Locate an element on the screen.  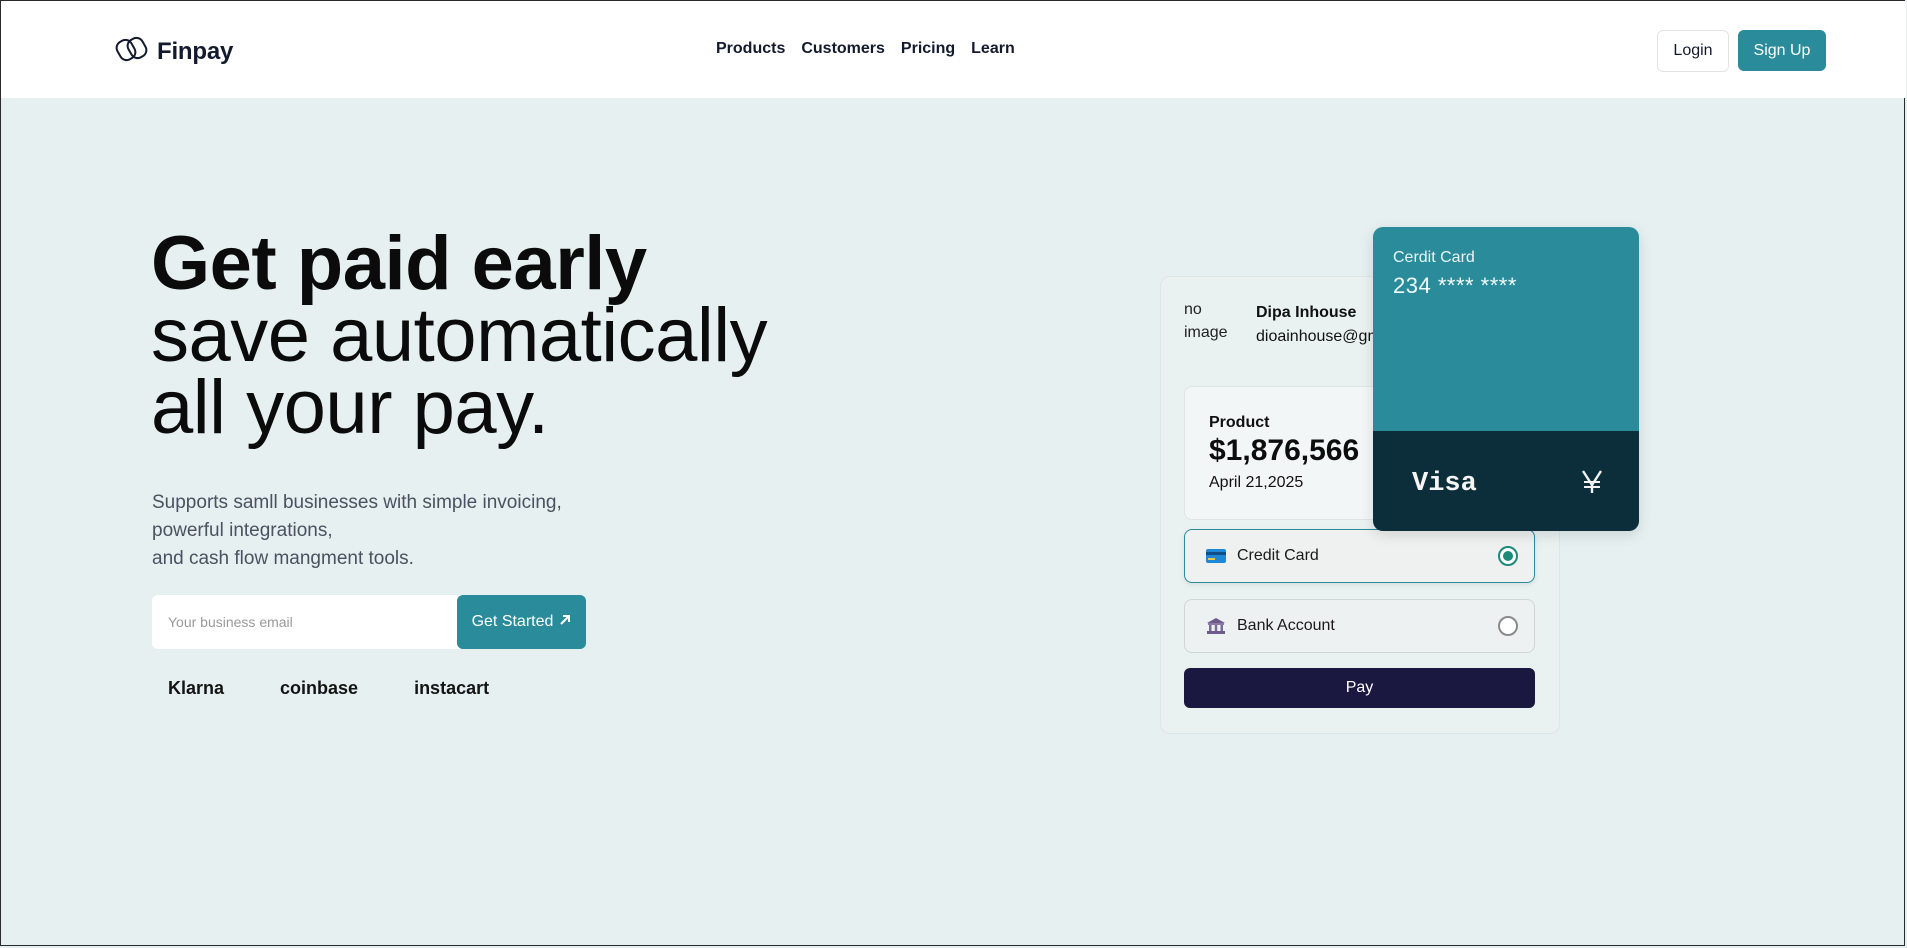
email-signup-form: Get Started is located at coordinates (369, 622).